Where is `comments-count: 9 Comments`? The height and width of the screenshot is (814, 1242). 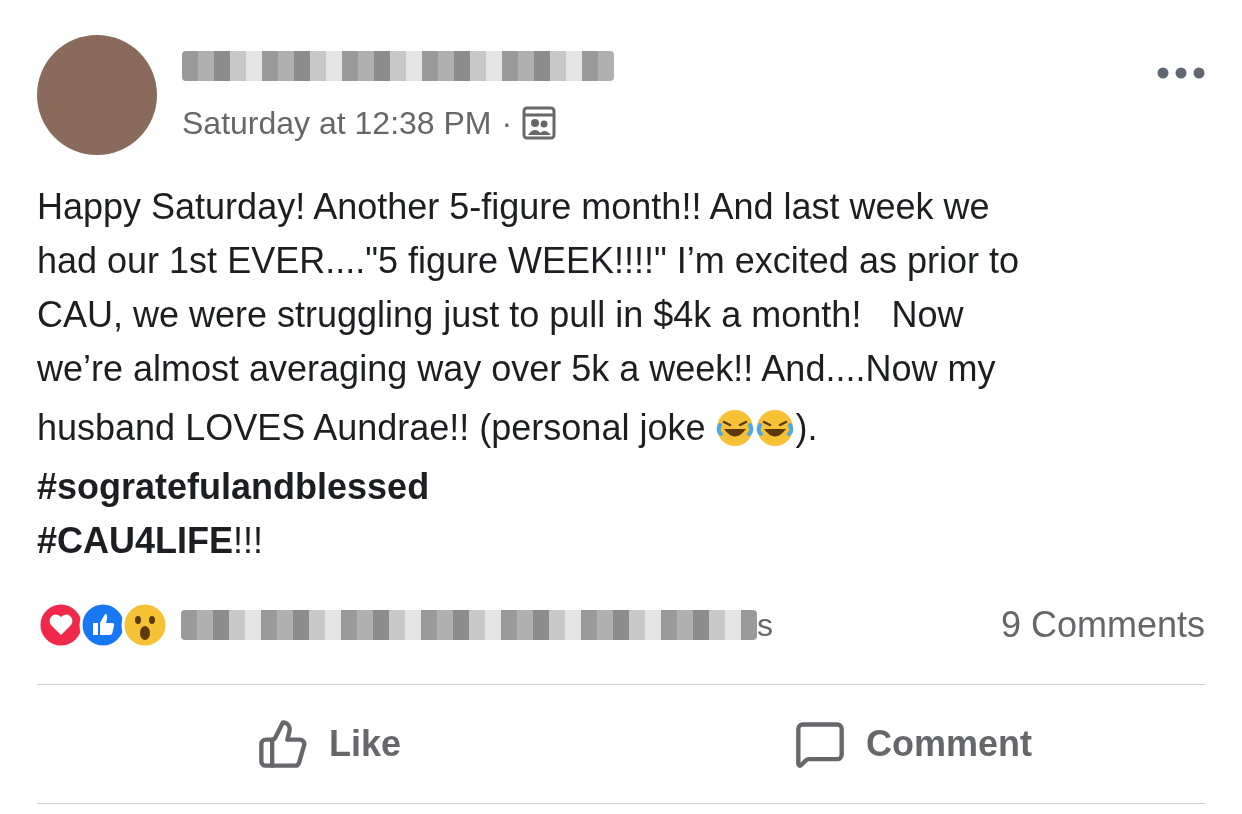
comments-count: 9 Comments is located at coordinates (1102, 625).